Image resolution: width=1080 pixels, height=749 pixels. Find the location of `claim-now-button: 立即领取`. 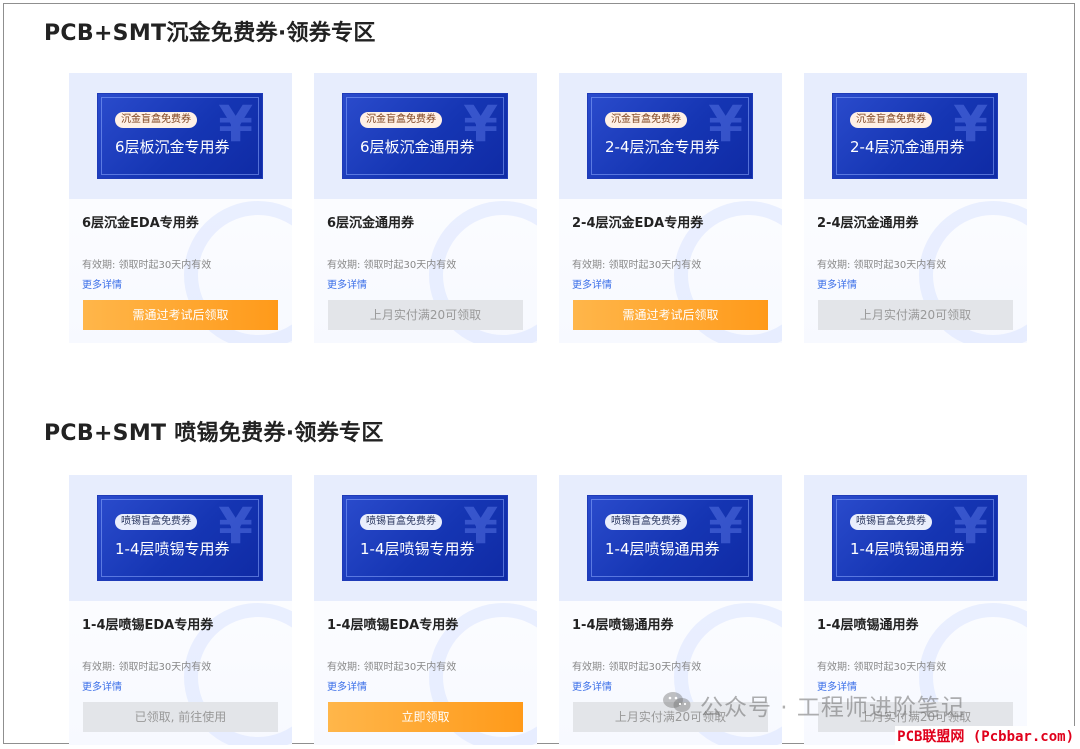

claim-now-button: 立即领取 is located at coordinates (425, 717).